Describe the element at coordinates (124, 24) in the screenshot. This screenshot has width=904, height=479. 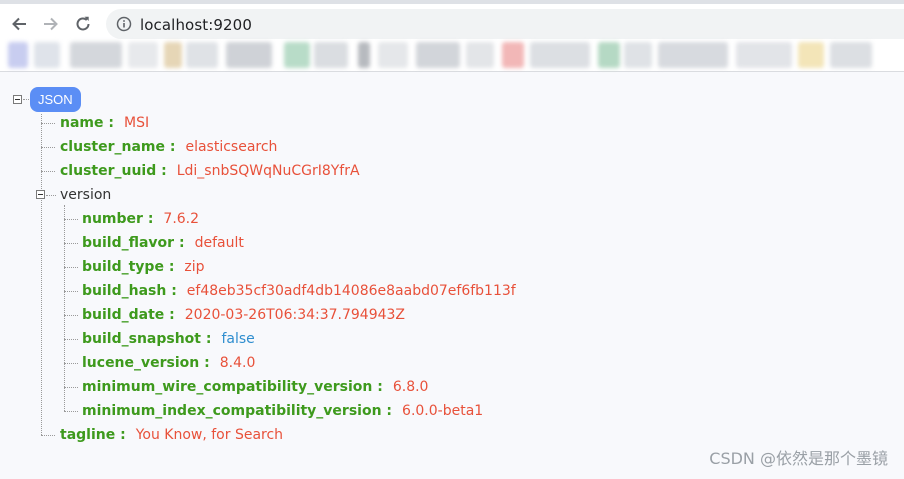
I see `info-icon` at that location.